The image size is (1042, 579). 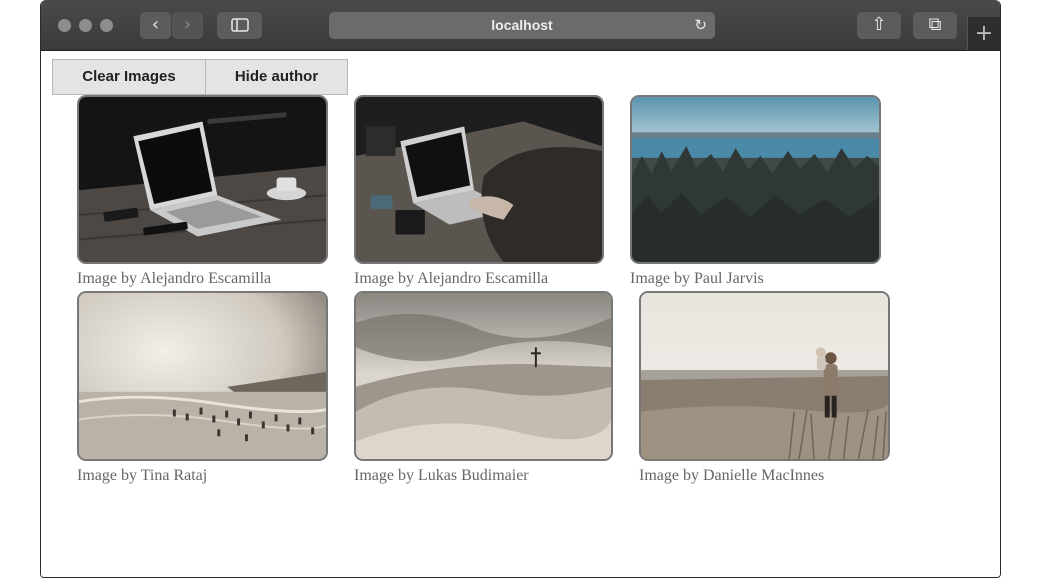 I want to click on laptop-on-table-image, so click(x=202, y=179).